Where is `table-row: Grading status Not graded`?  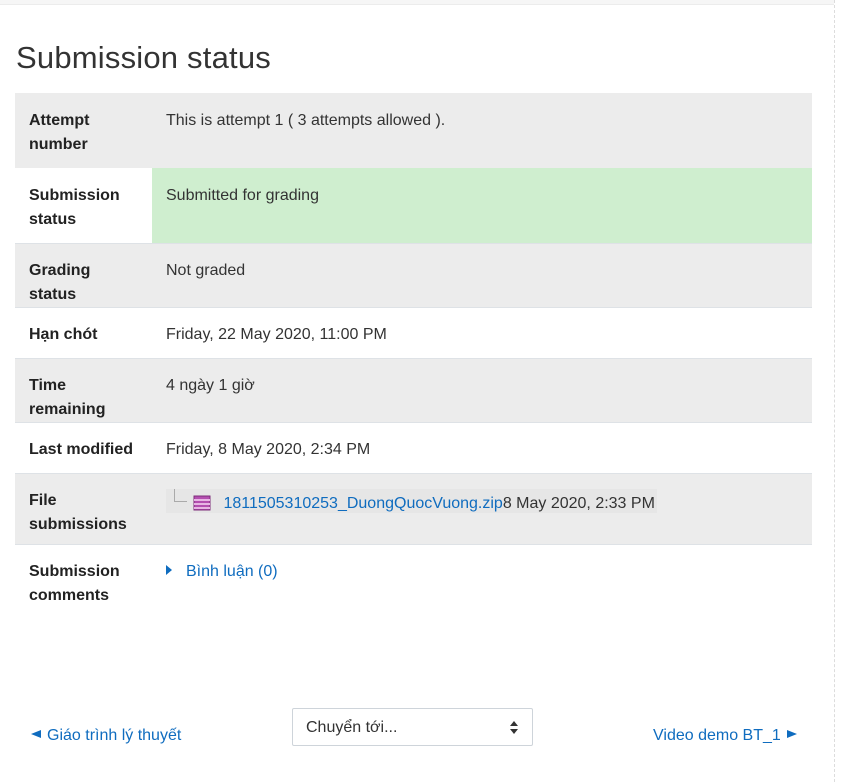
table-row: Grading status Not graded is located at coordinates (413, 274).